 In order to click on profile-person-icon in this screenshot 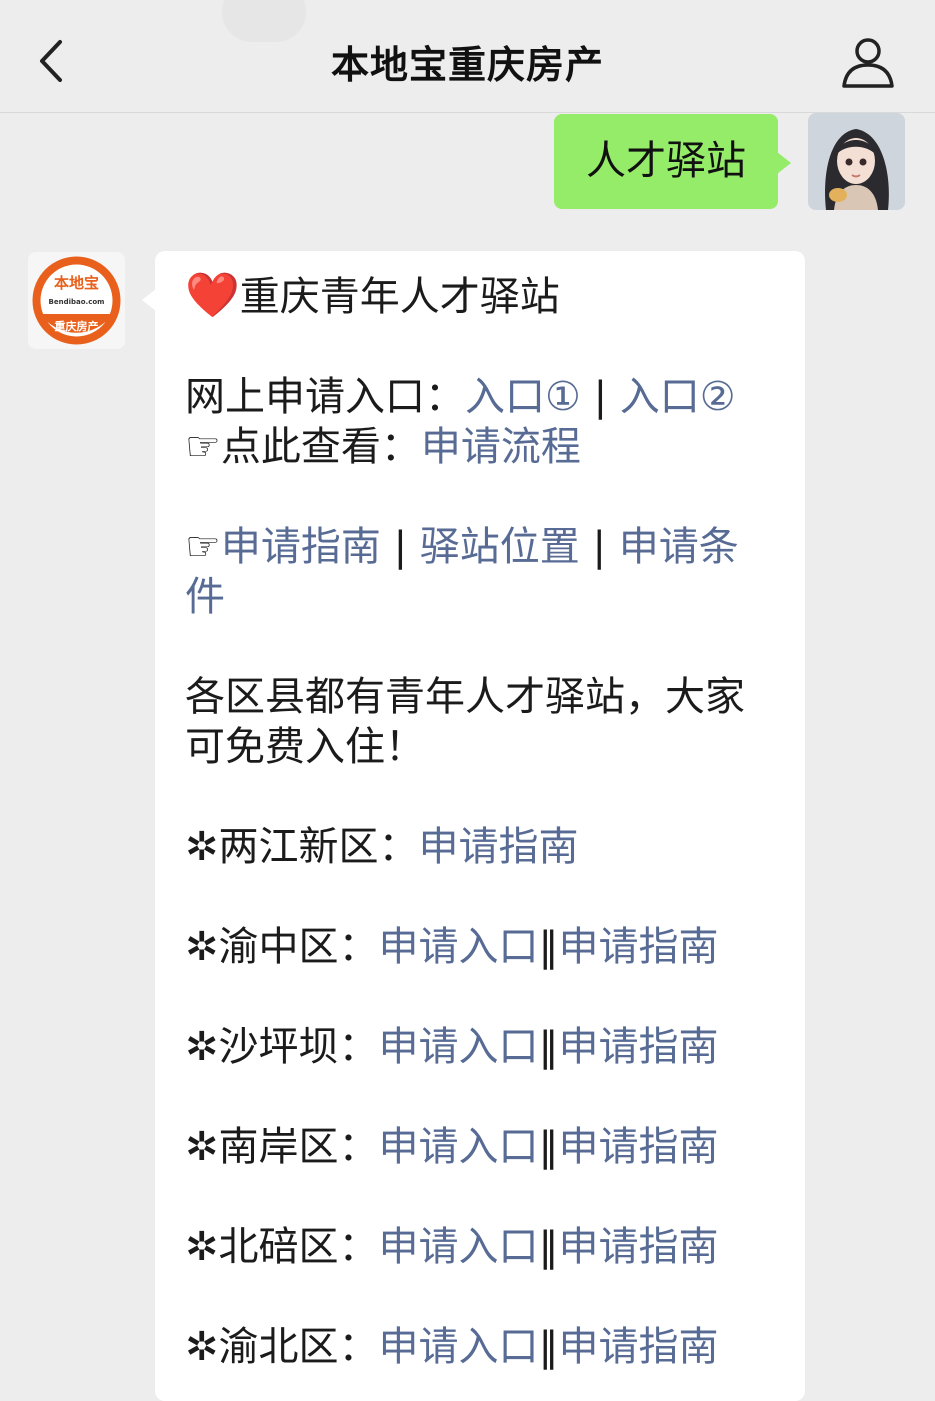, I will do `click(868, 62)`.